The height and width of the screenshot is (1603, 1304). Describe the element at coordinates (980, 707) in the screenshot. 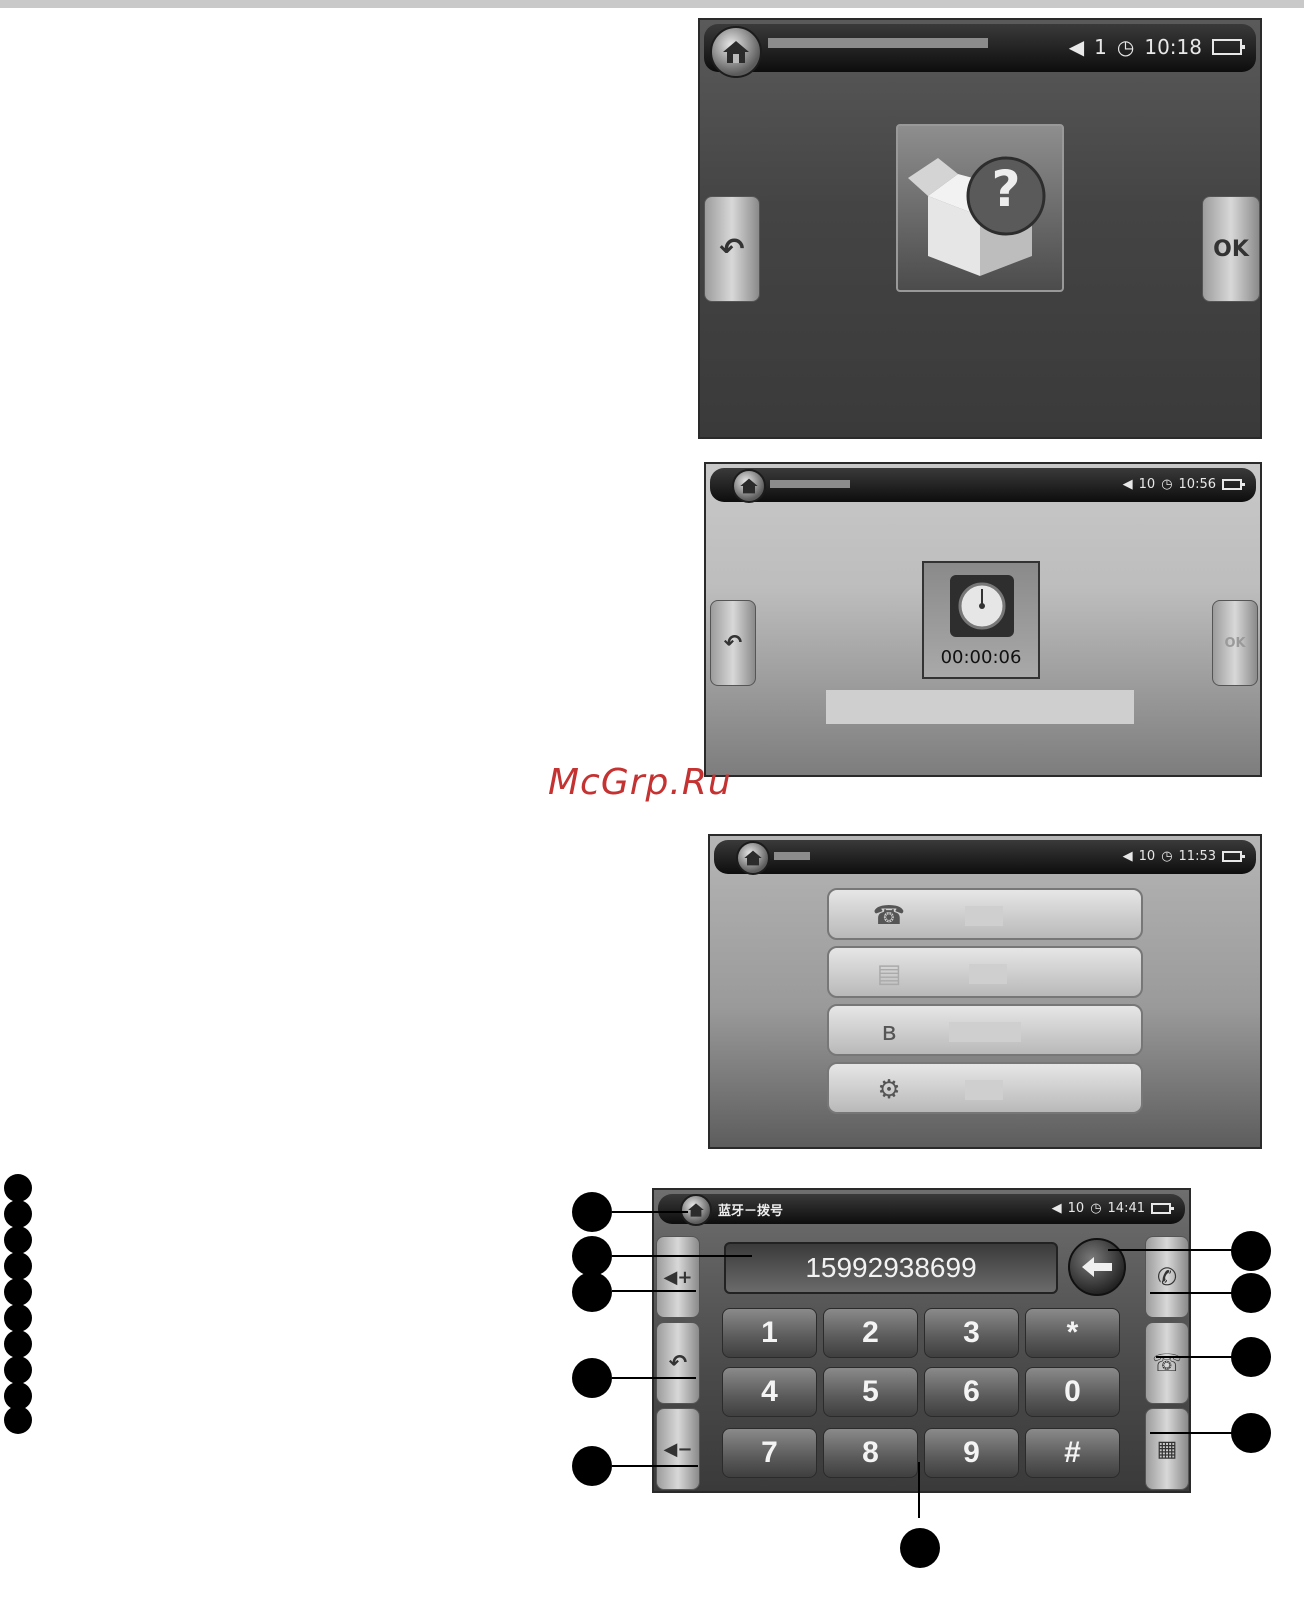

I see `status-message-placeholder` at that location.